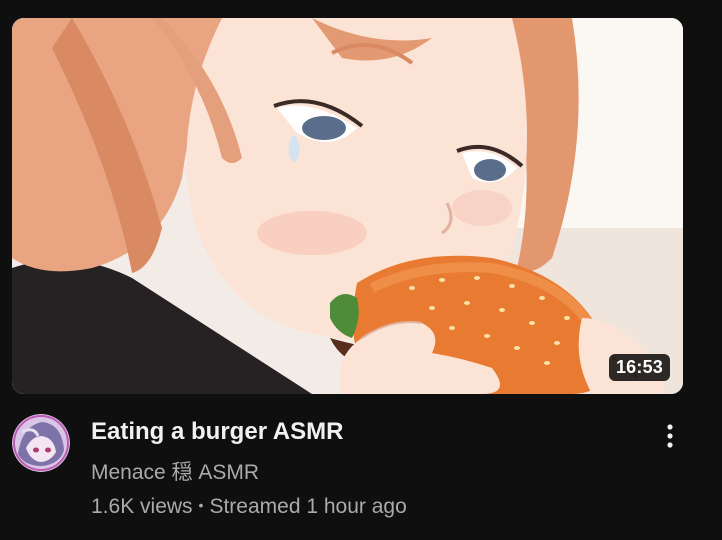 The width and height of the screenshot is (722, 540). What do you see at coordinates (376, 473) in the screenshot?
I see `channel-name: Menace 穏 ASMR` at bounding box center [376, 473].